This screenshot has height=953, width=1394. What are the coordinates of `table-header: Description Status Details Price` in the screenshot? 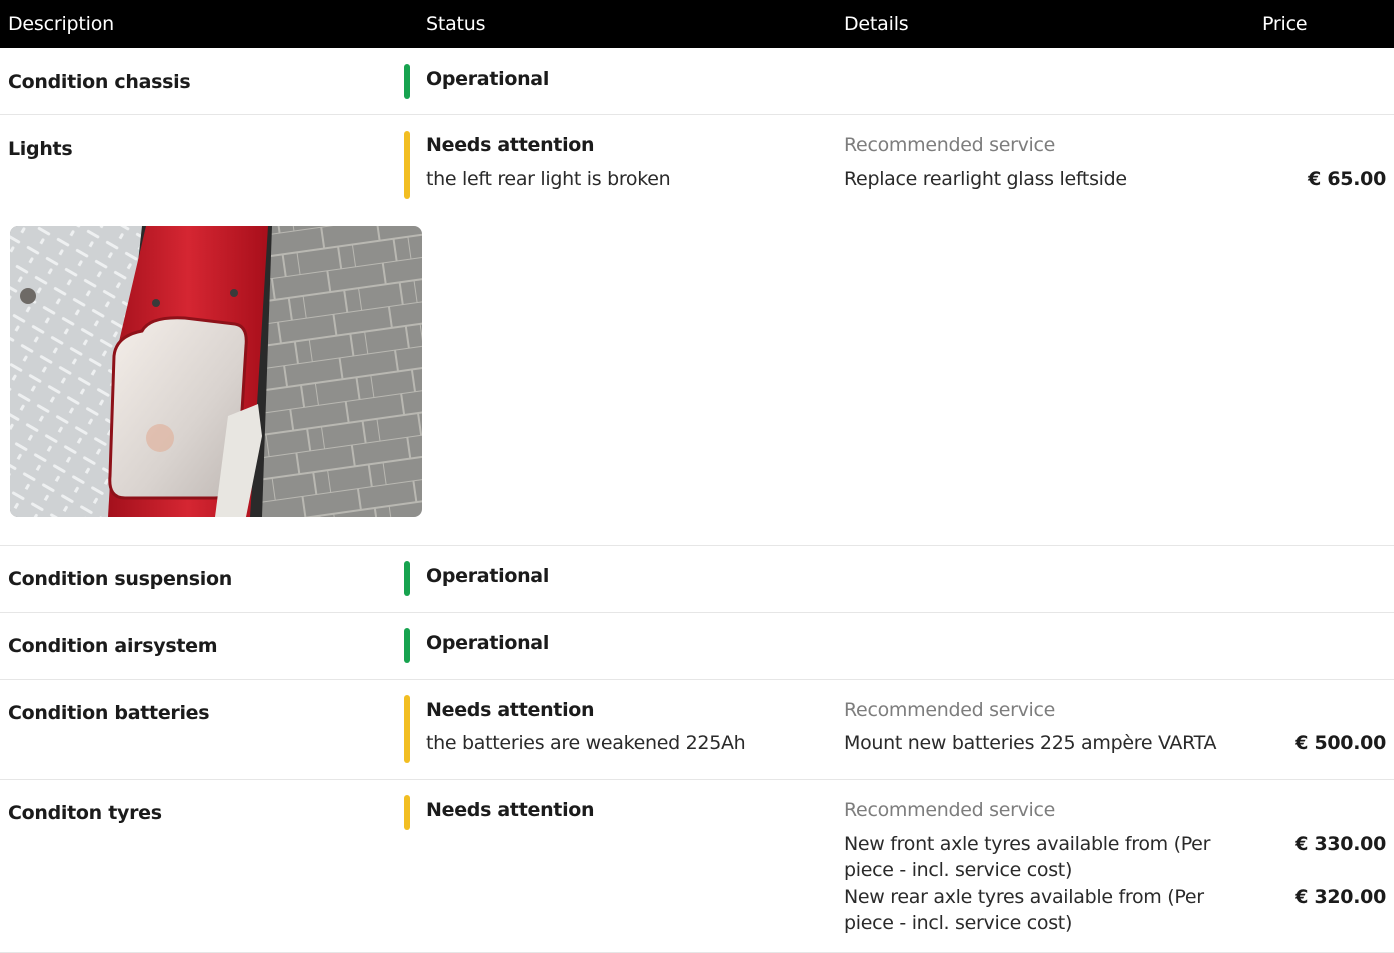 It's located at (697, 24).